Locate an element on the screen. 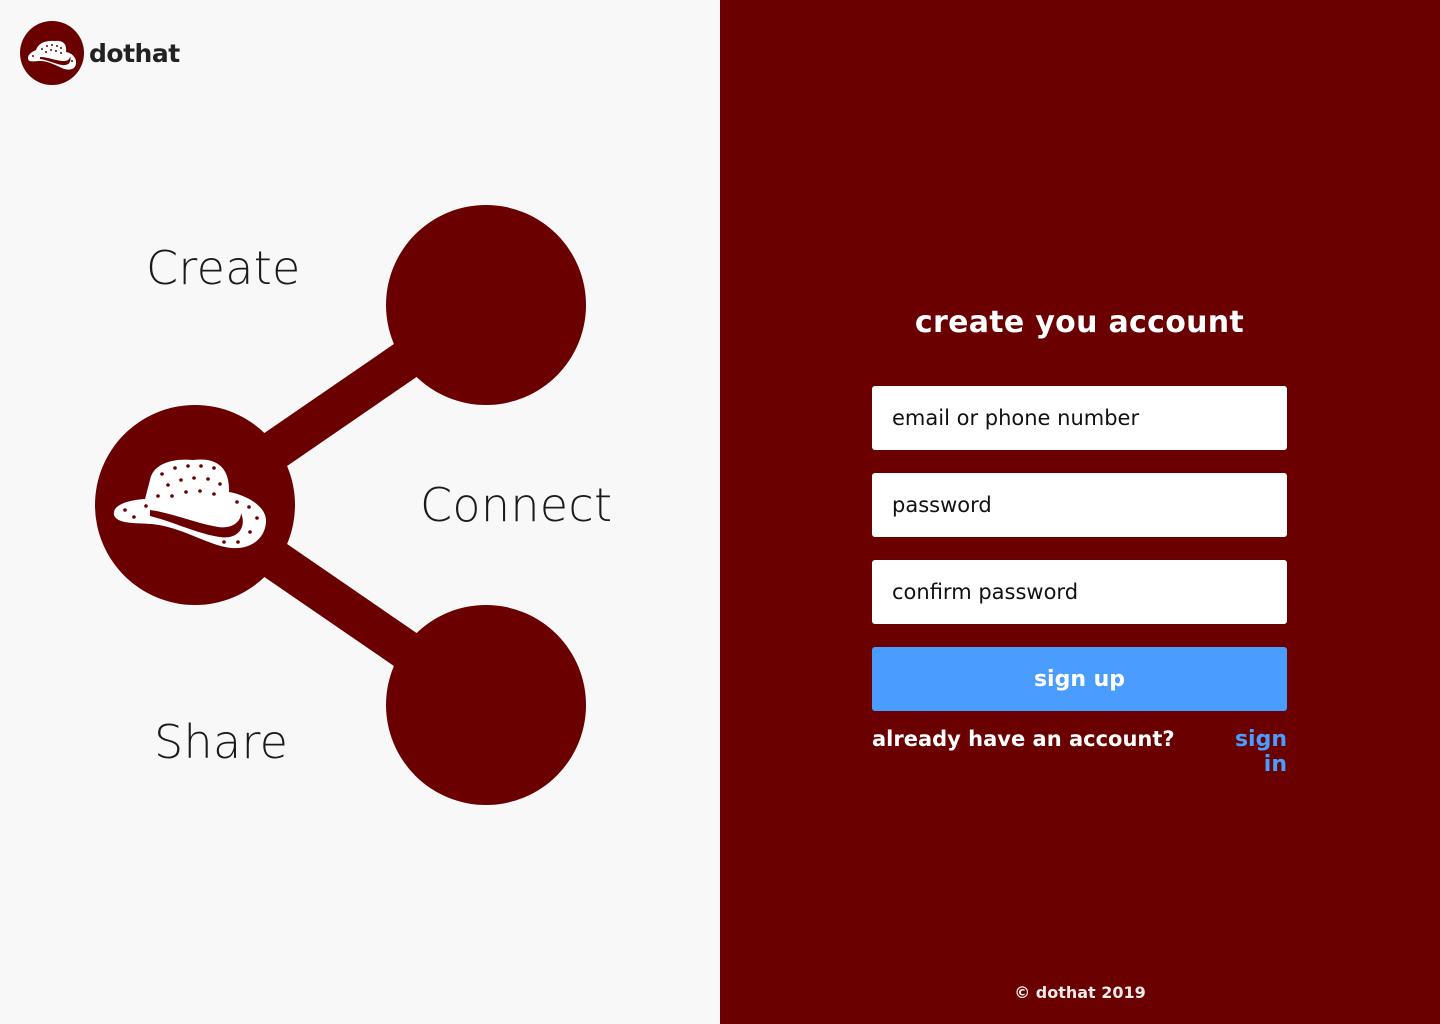 The width and height of the screenshot is (1440, 1024). copyright-footer: © dothat 2019 is located at coordinates (1080, 992).